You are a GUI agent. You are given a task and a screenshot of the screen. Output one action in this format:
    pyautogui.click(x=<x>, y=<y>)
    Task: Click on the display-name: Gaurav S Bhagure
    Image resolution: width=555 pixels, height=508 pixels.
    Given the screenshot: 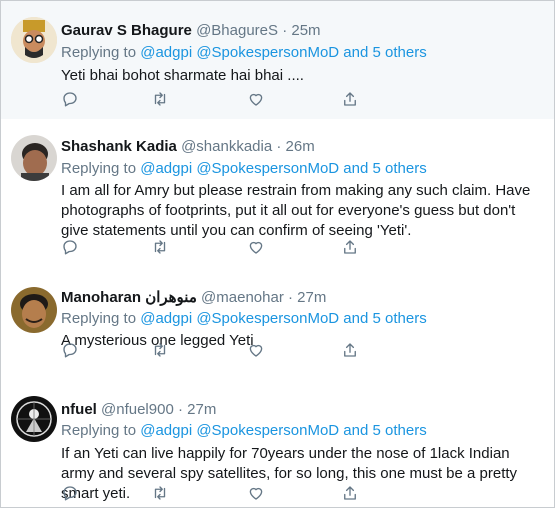 What is the action you would take?
    pyautogui.click(x=126, y=30)
    